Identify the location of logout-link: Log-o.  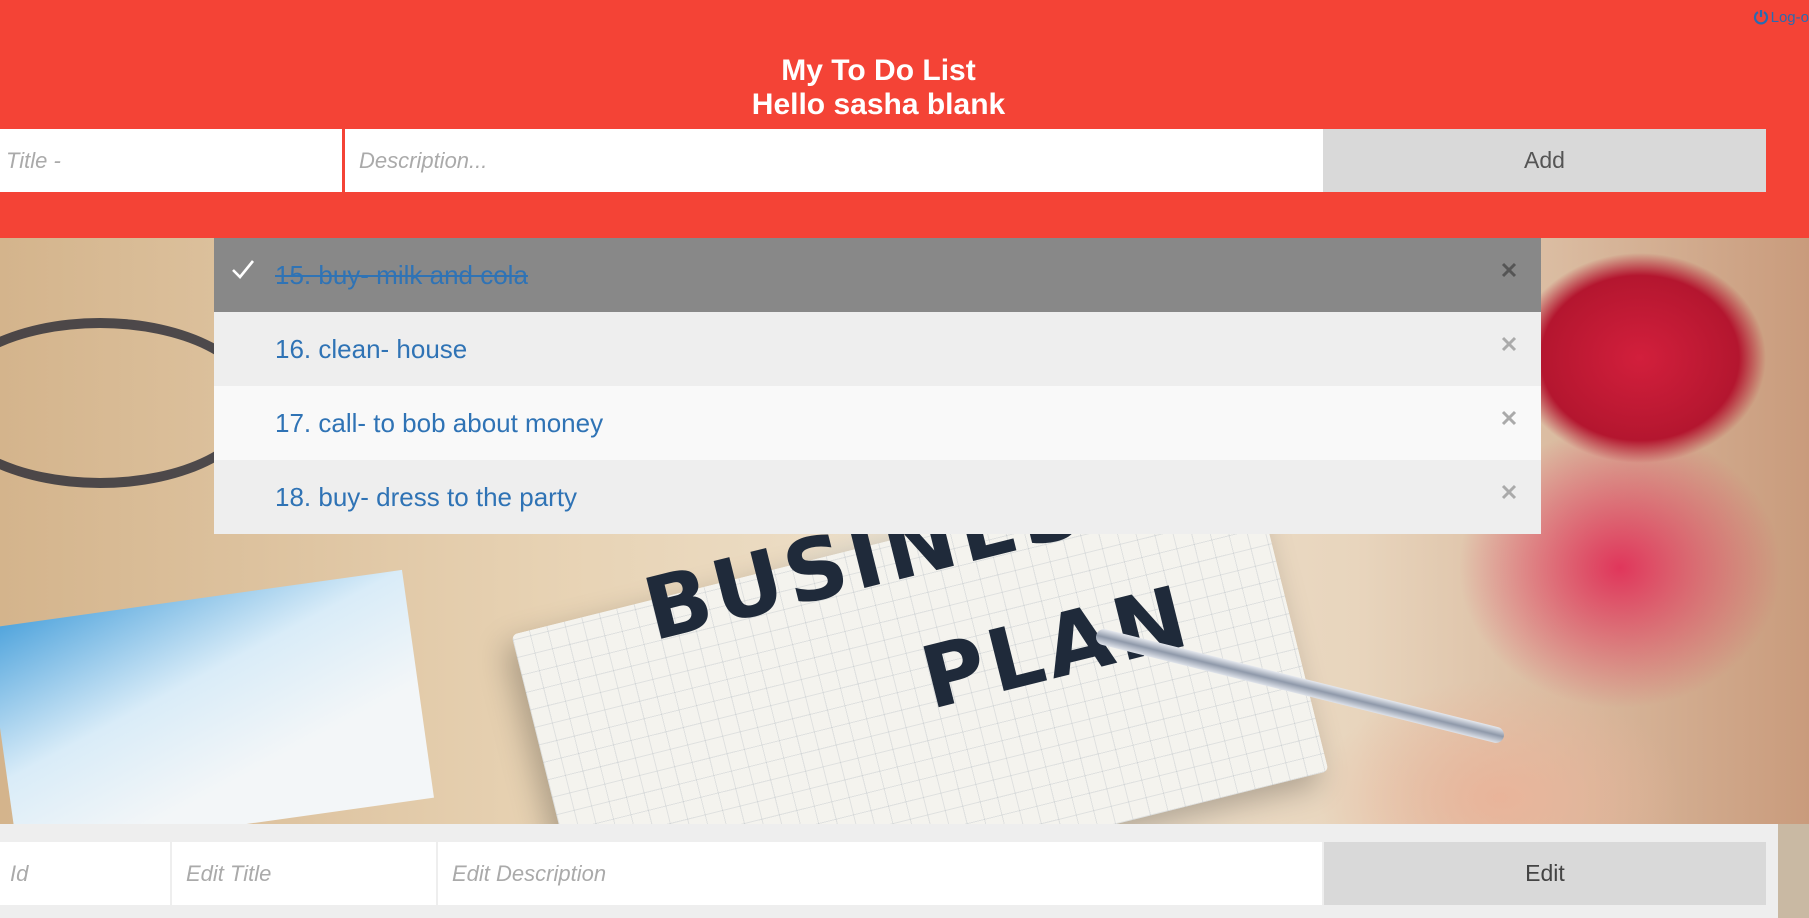
(1781, 17).